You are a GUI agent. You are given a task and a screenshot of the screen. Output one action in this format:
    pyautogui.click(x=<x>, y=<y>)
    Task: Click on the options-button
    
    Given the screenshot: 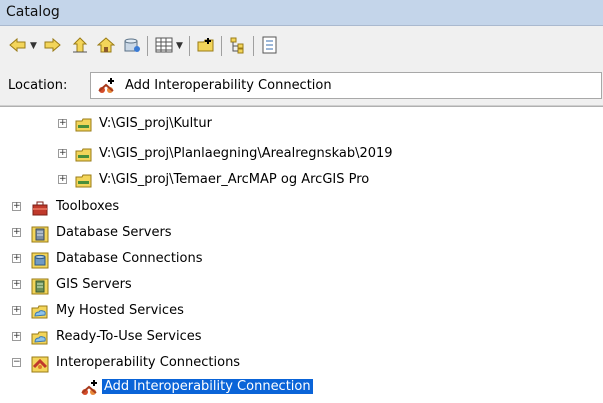 What is the action you would take?
    pyautogui.click(x=270, y=45)
    